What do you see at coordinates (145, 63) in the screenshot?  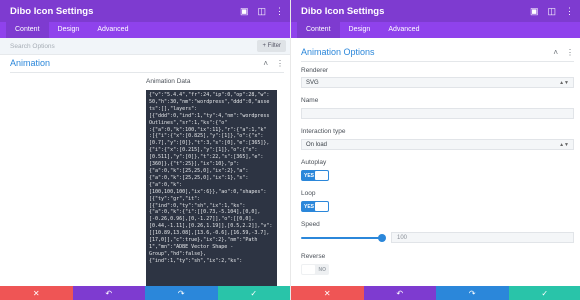 I see `section-header: Animation ˄ ⋮` at bounding box center [145, 63].